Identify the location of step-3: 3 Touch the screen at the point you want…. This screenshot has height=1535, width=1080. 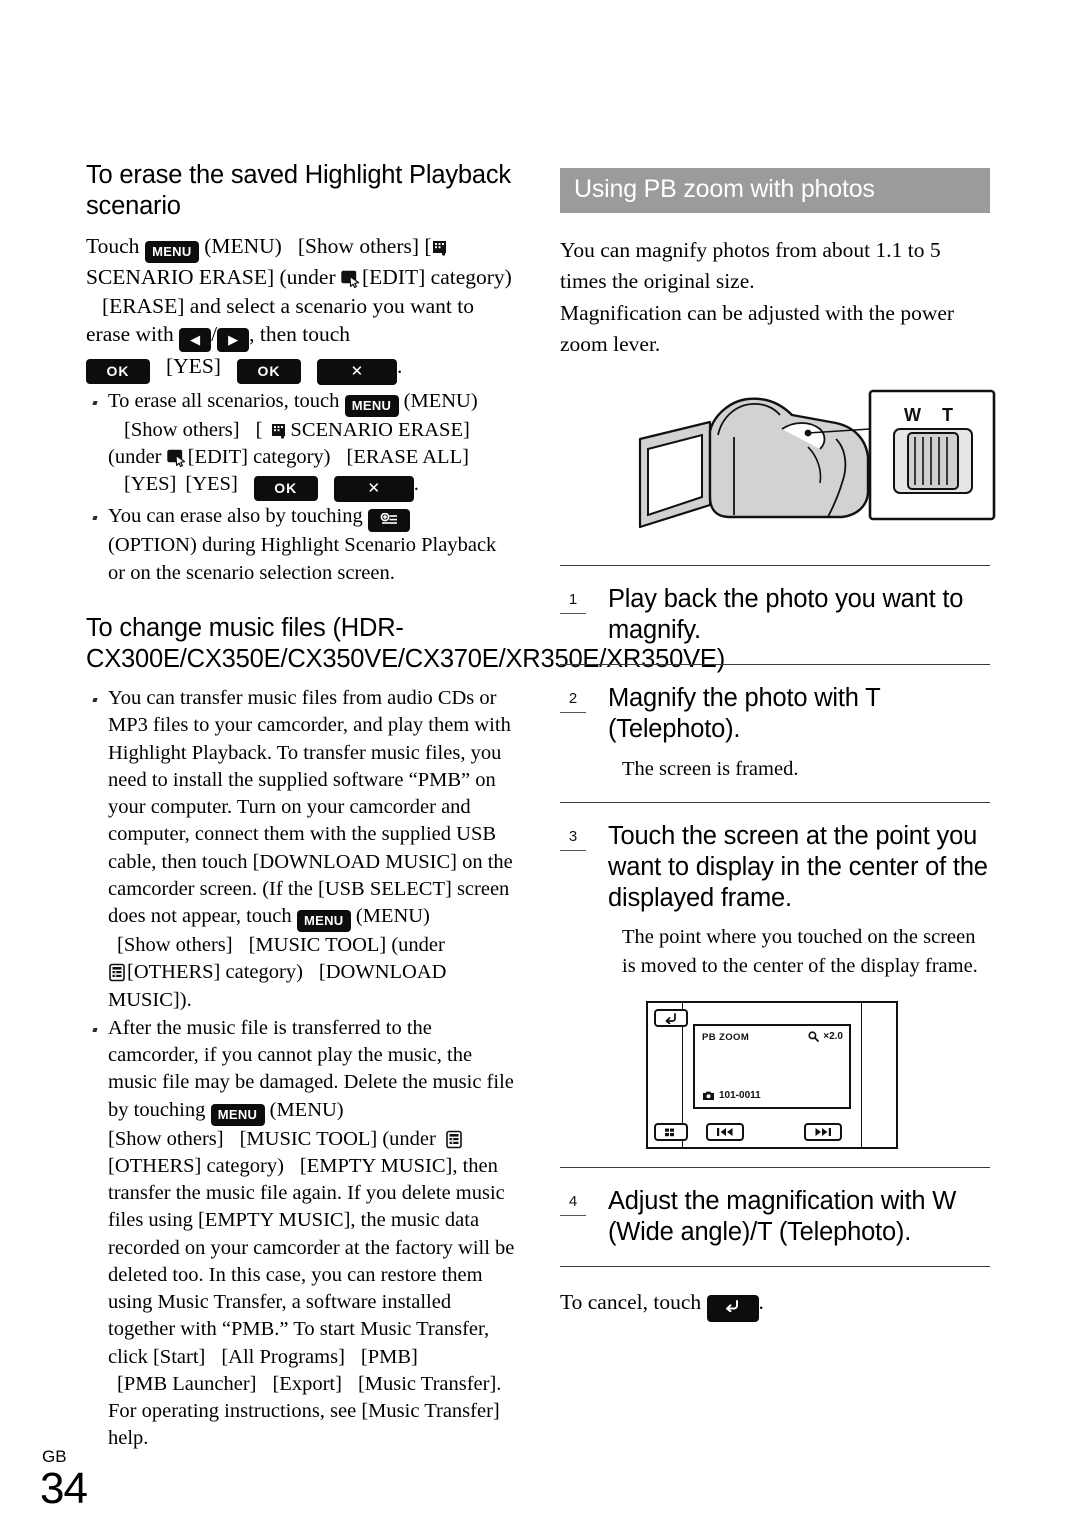
(775, 901).